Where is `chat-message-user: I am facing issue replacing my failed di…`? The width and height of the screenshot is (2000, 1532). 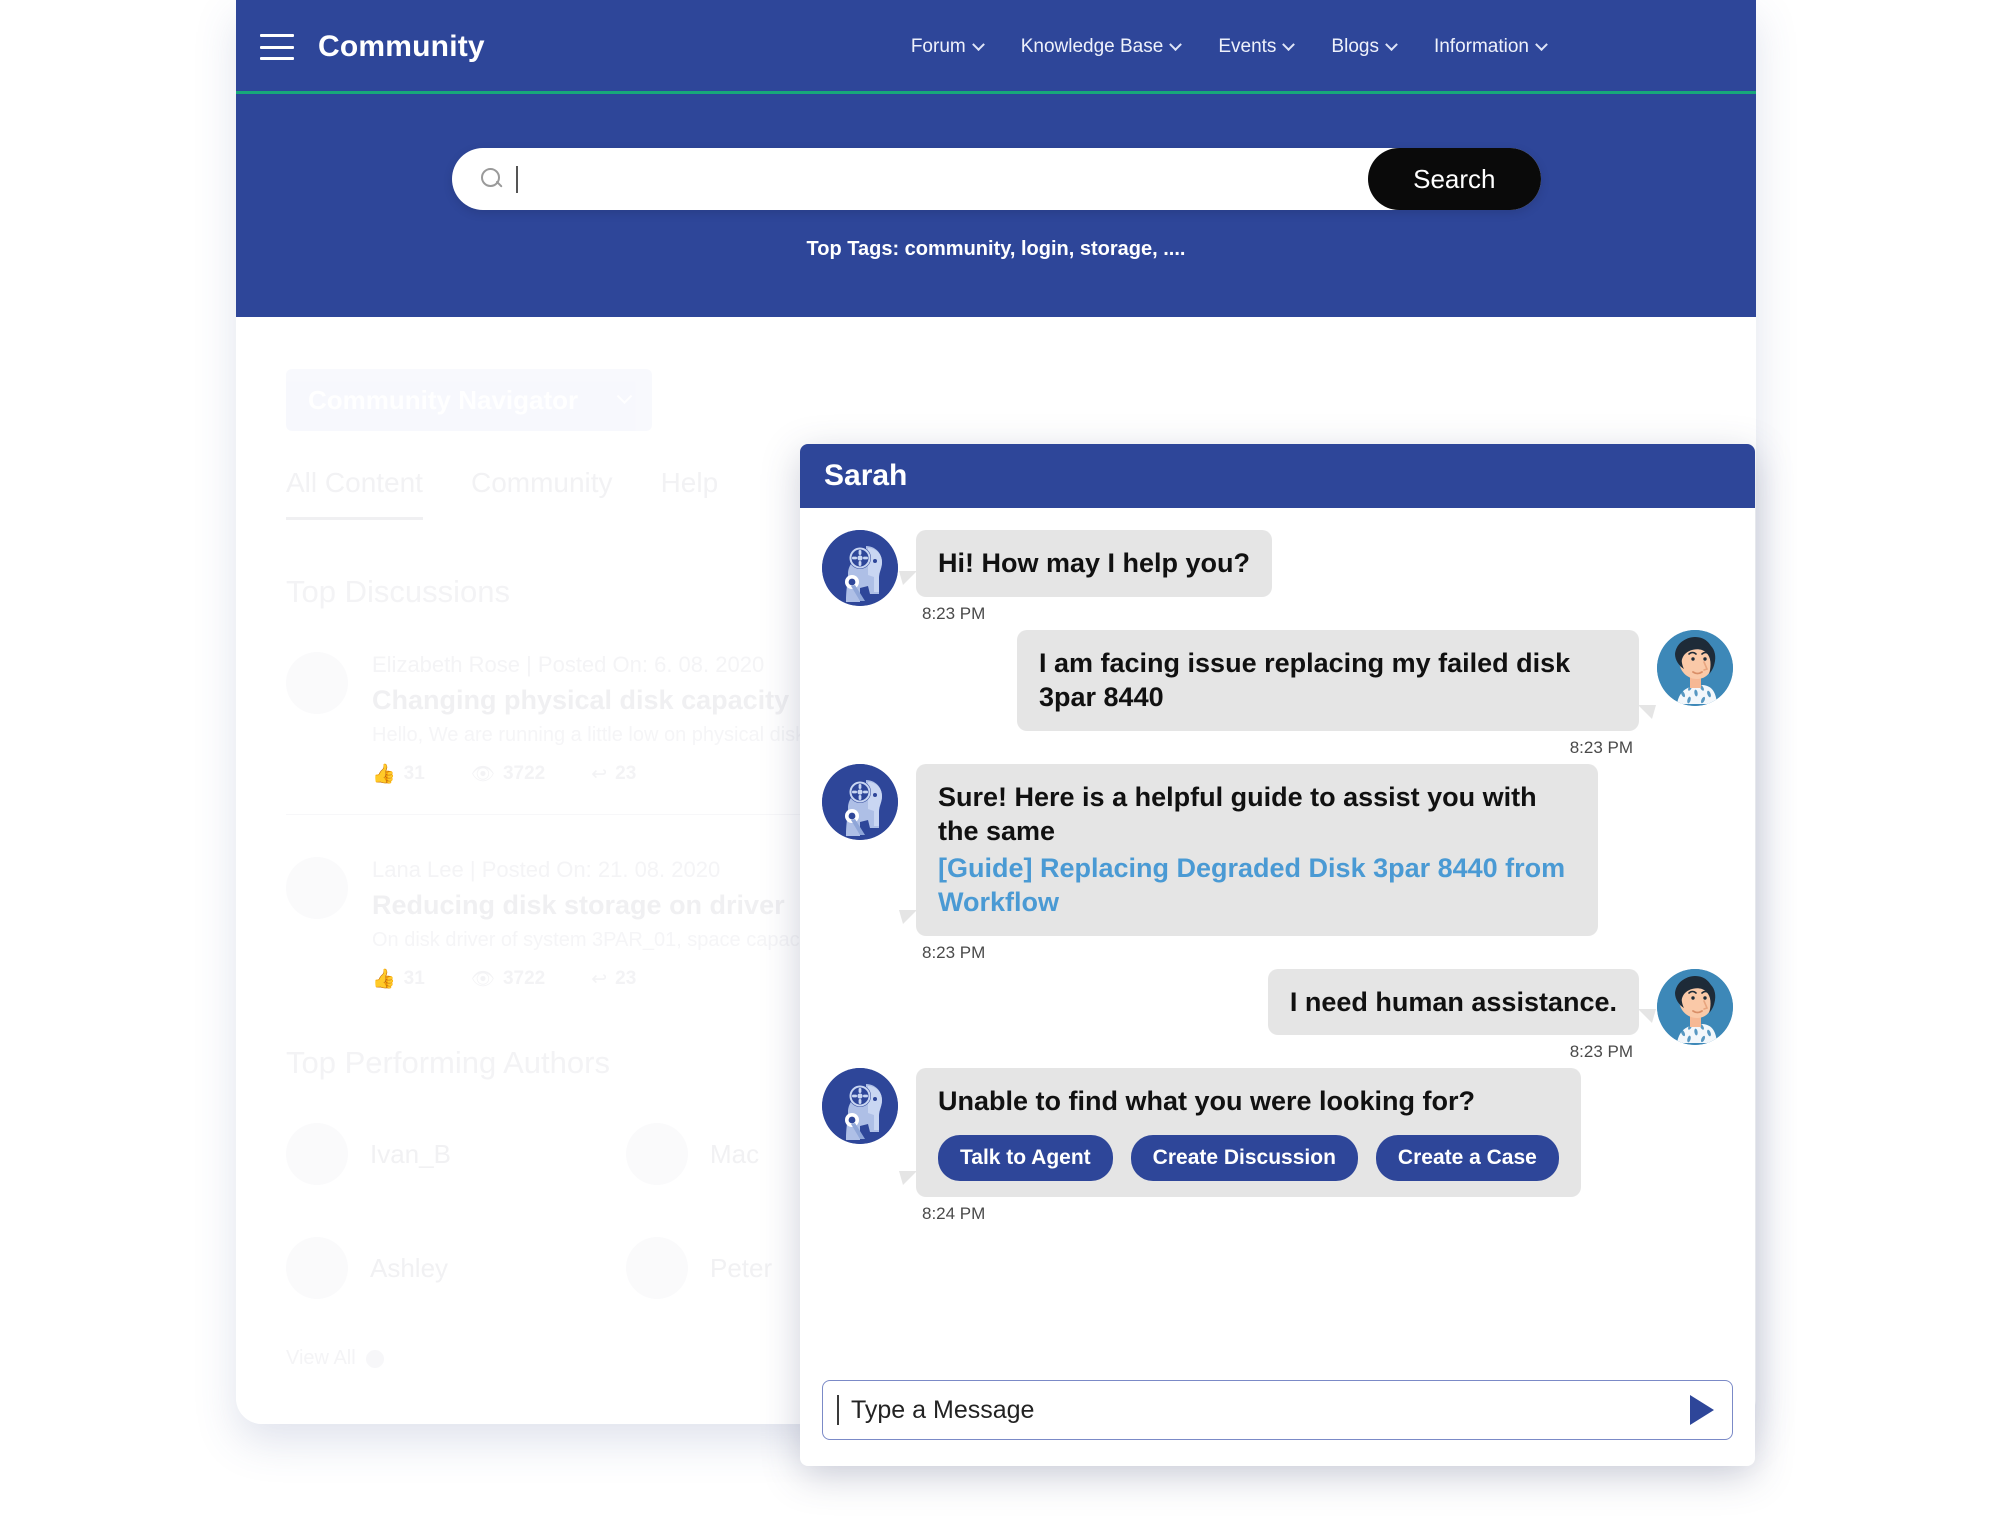 chat-message-user: I am facing issue replacing my failed di… is located at coordinates (1277, 693).